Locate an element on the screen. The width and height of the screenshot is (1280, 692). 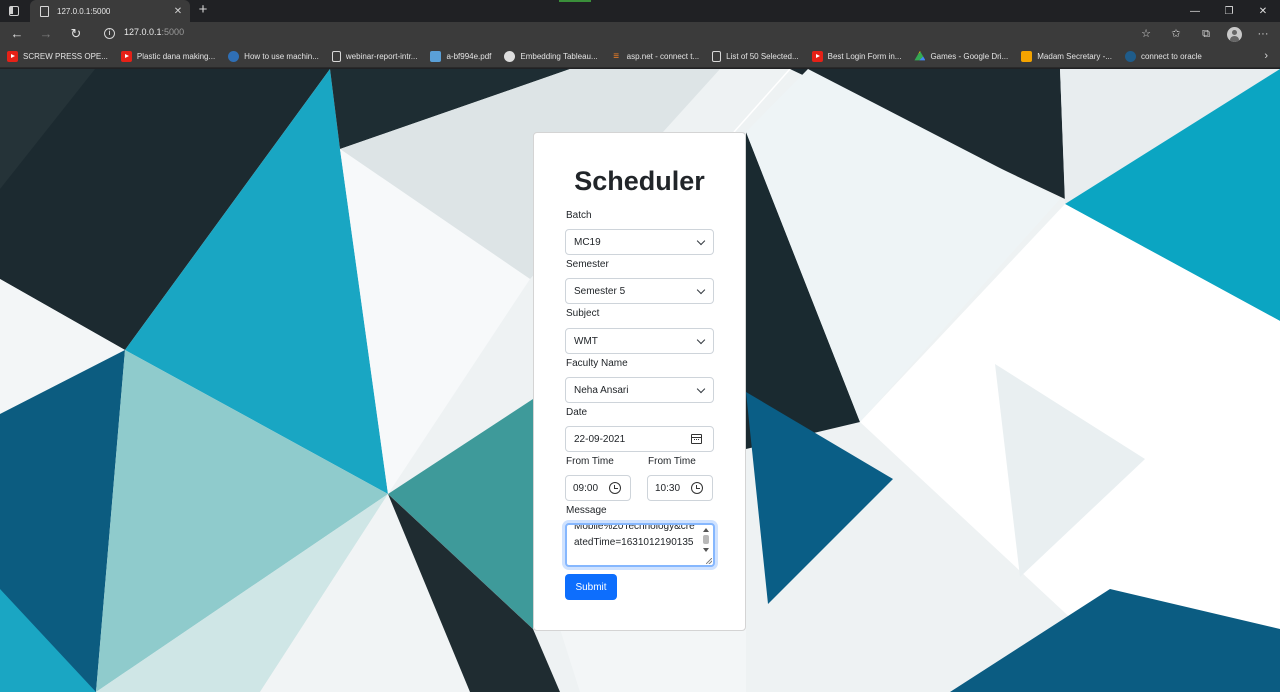
minimize-button: — is located at coordinates (1195, 11).